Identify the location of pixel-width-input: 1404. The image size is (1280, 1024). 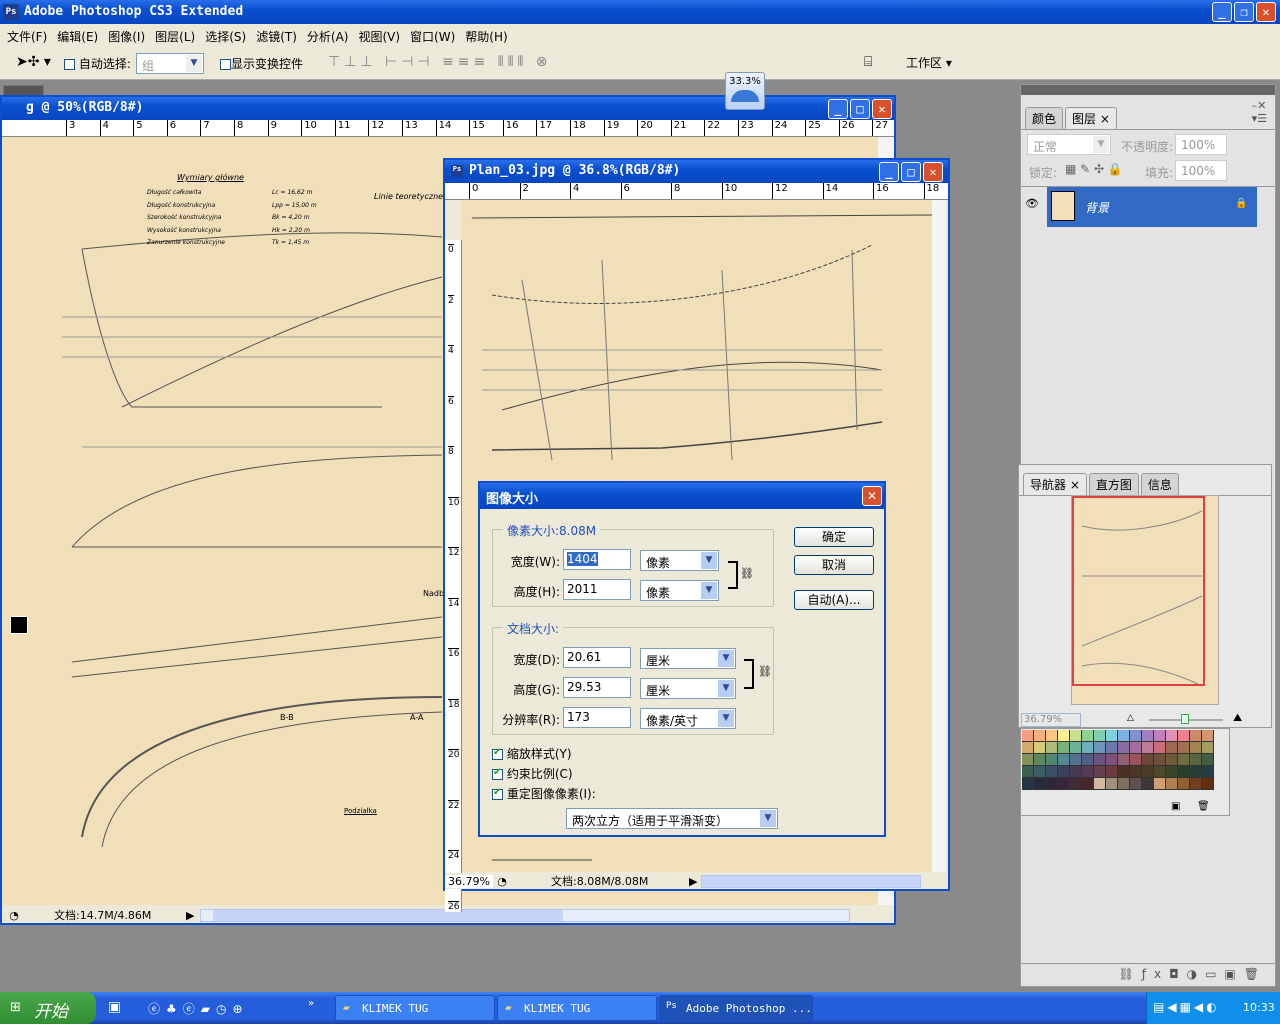
(597, 559).